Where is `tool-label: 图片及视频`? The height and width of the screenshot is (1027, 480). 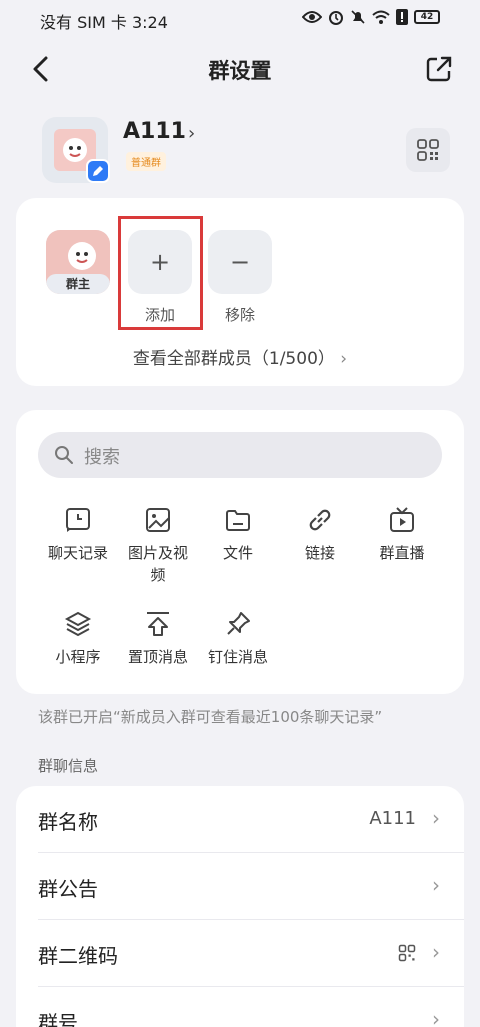 tool-label: 图片及视频 is located at coordinates (157, 564).